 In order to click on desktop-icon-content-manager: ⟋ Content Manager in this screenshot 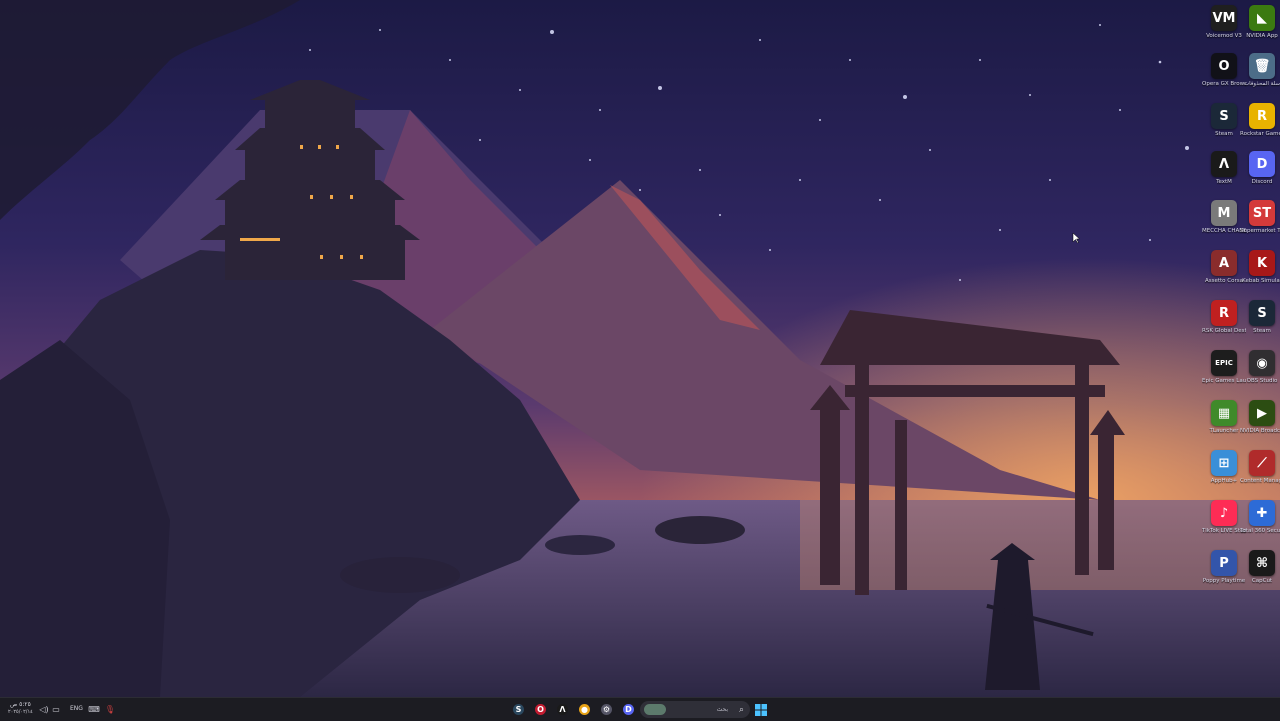, I will do `click(1260, 467)`.